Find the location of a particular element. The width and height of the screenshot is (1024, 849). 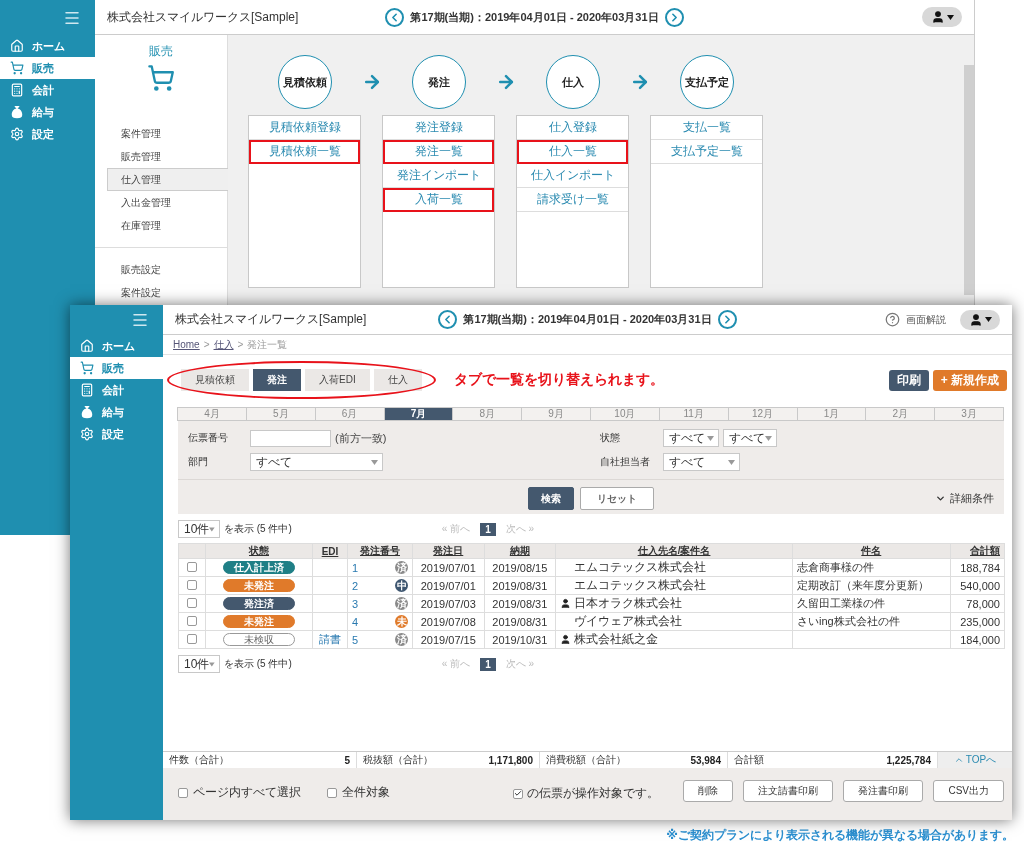

month-tab: 9月 is located at coordinates (556, 414).